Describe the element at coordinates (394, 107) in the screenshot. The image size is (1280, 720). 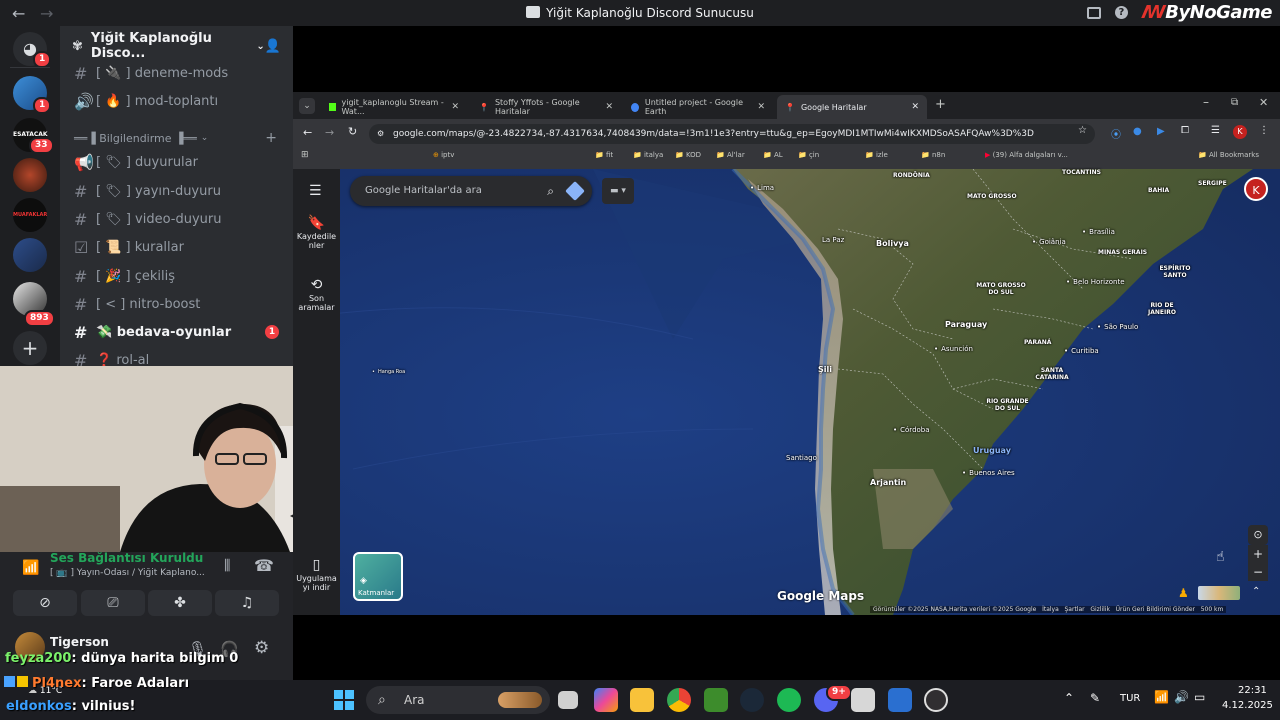
I see `tab-kick-stream: yigit_kaplanoglu Stream - Wat... ✕` at that location.